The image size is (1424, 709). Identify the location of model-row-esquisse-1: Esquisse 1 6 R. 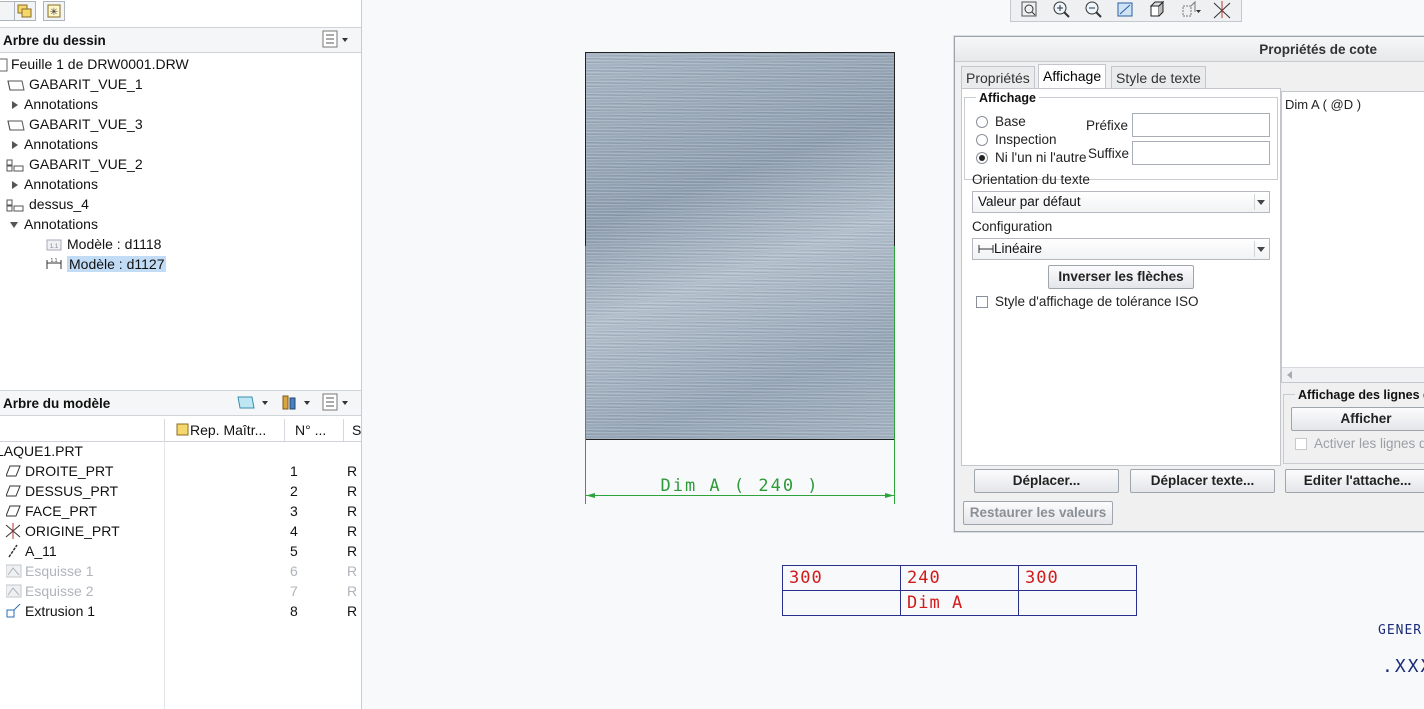
(180, 571).